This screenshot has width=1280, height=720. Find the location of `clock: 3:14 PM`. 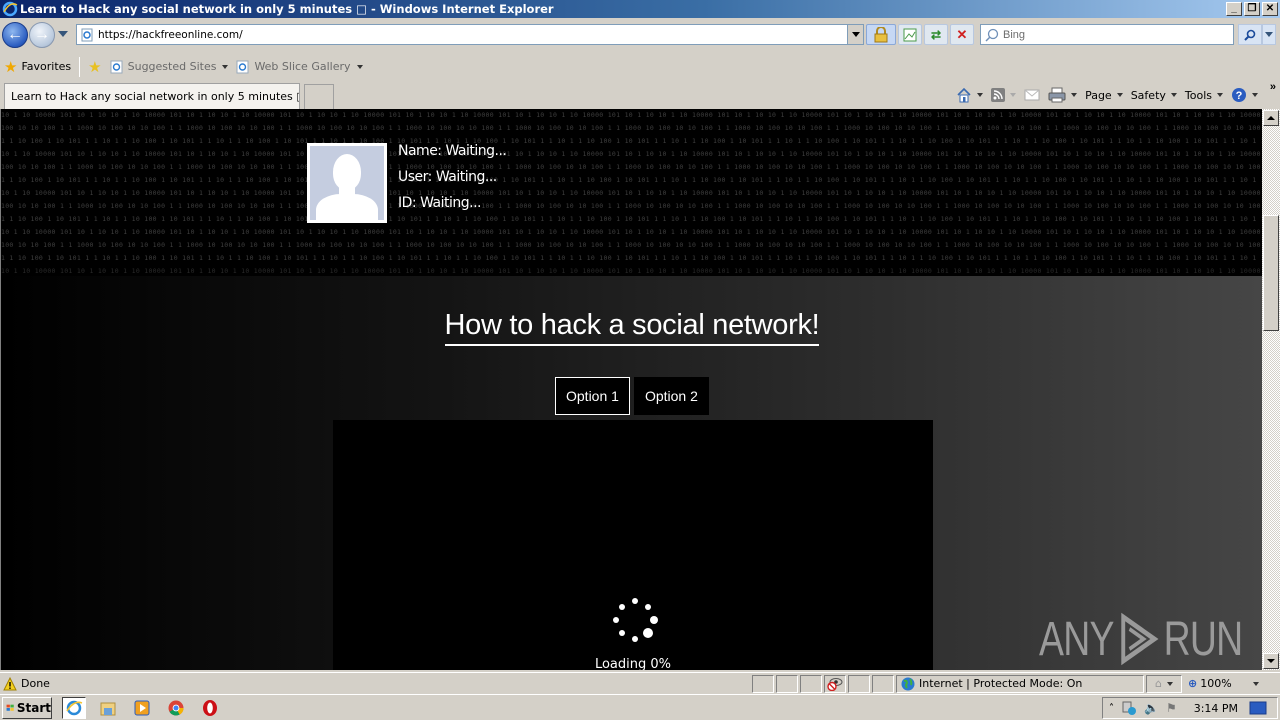

clock: 3:14 PM is located at coordinates (1216, 708).